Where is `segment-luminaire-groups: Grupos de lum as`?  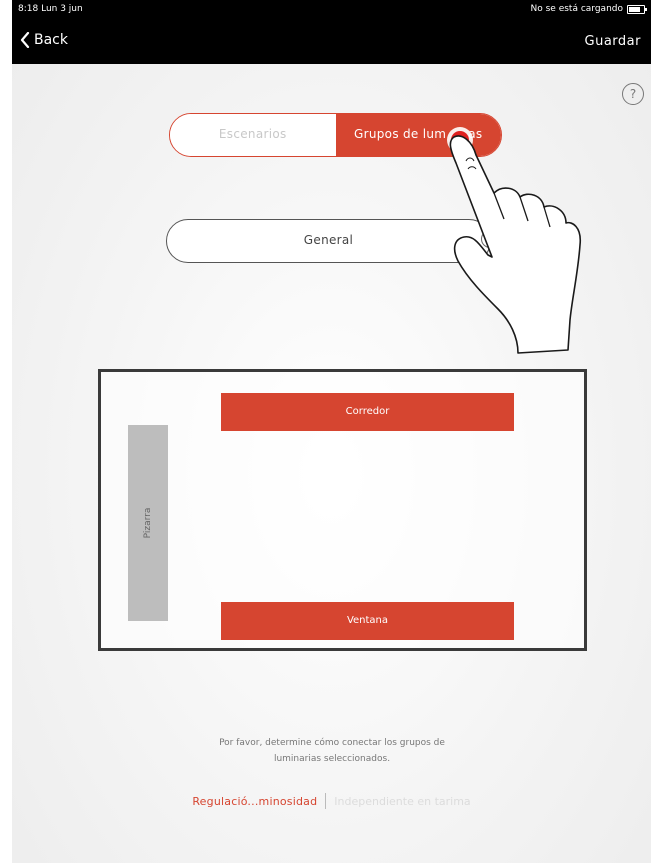 segment-luminaire-groups: Grupos de lum as is located at coordinates (418, 135).